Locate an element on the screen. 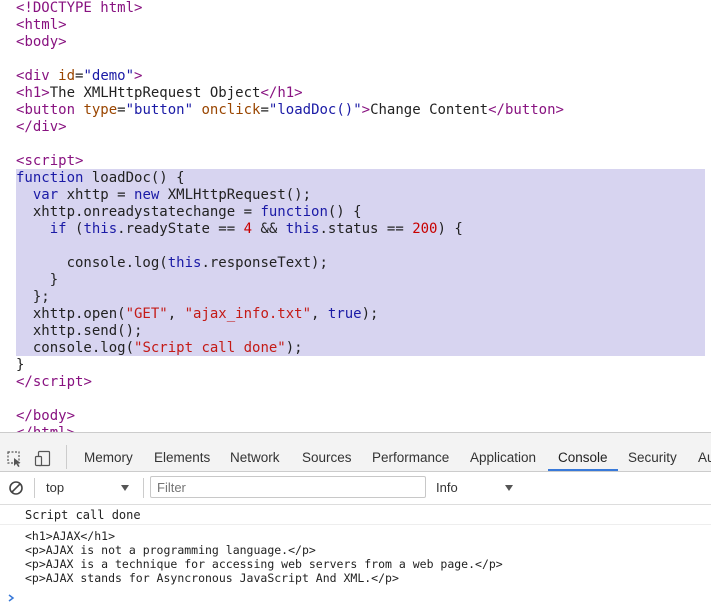  code-line: <html> is located at coordinates (41, 25).